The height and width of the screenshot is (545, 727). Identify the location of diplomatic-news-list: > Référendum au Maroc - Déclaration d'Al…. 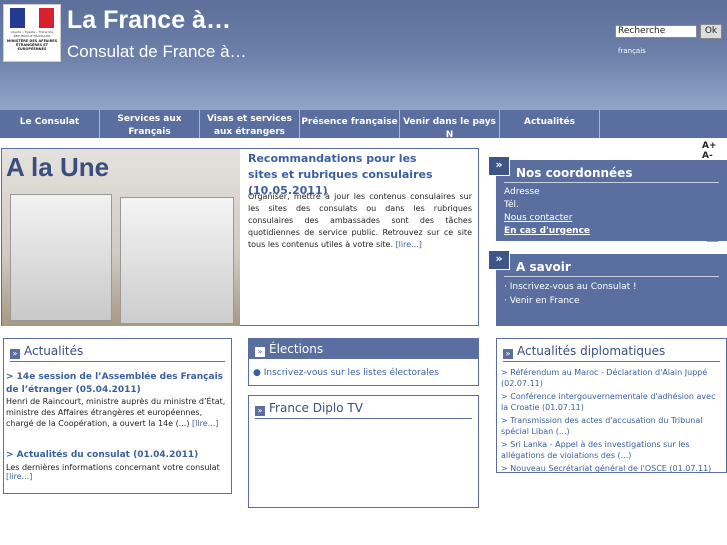
(612, 420).